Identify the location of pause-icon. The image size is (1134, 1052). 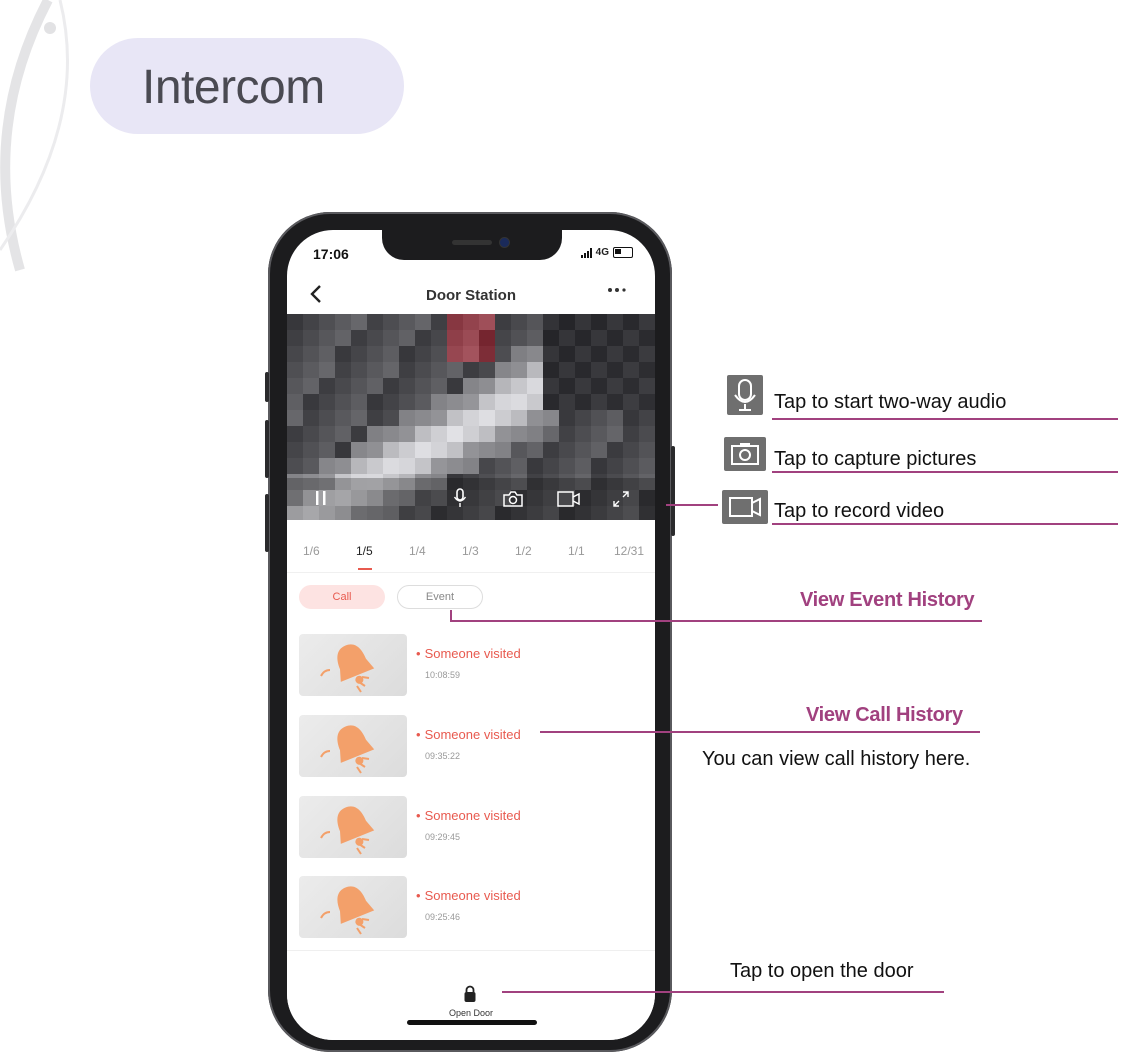
(321, 498).